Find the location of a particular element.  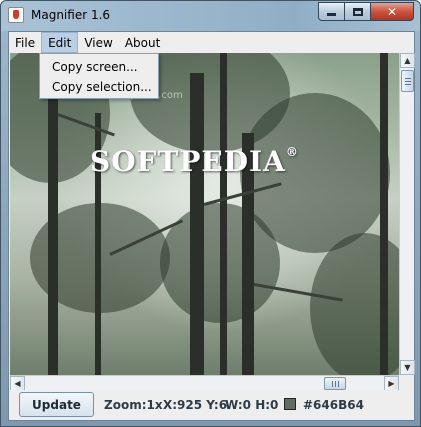

color-swatch is located at coordinates (290, 404).